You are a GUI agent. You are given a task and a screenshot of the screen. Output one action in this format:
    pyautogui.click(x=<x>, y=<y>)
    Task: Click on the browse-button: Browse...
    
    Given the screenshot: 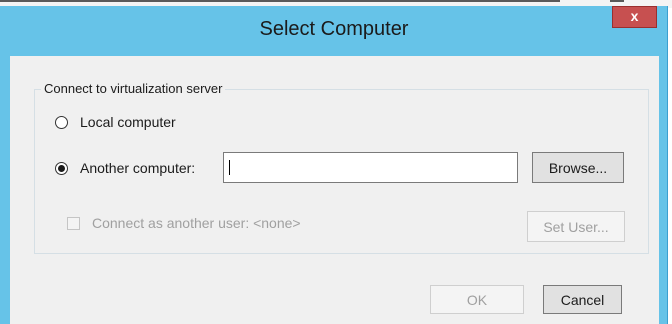 What is the action you would take?
    pyautogui.click(x=578, y=167)
    